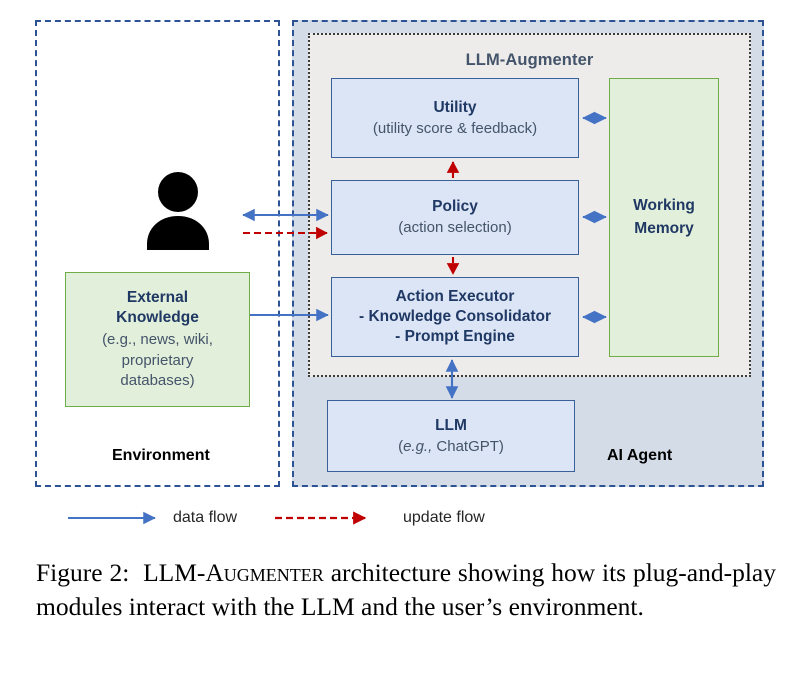 The width and height of the screenshot is (801, 697). What do you see at coordinates (455, 217) in the screenshot?
I see `policy-box: Policy (action selection)` at bounding box center [455, 217].